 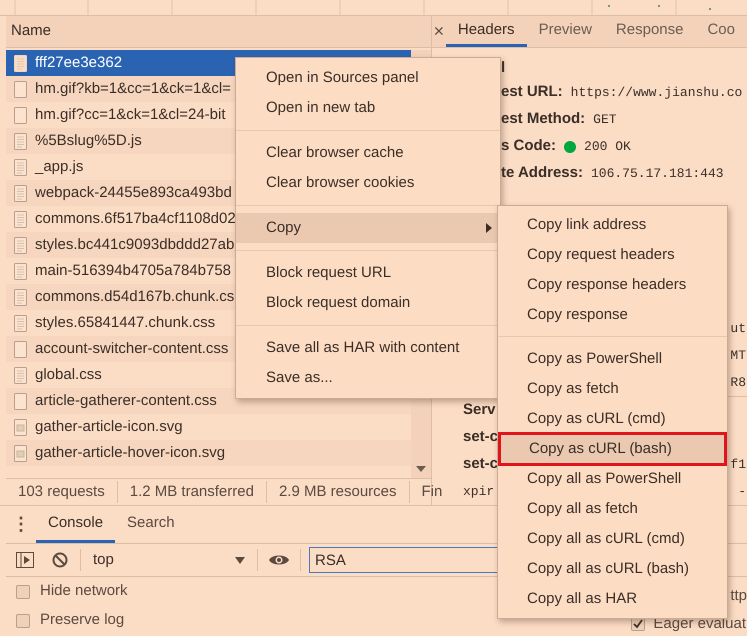 I want to click on header-label: Serv, so click(x=479, y=410).